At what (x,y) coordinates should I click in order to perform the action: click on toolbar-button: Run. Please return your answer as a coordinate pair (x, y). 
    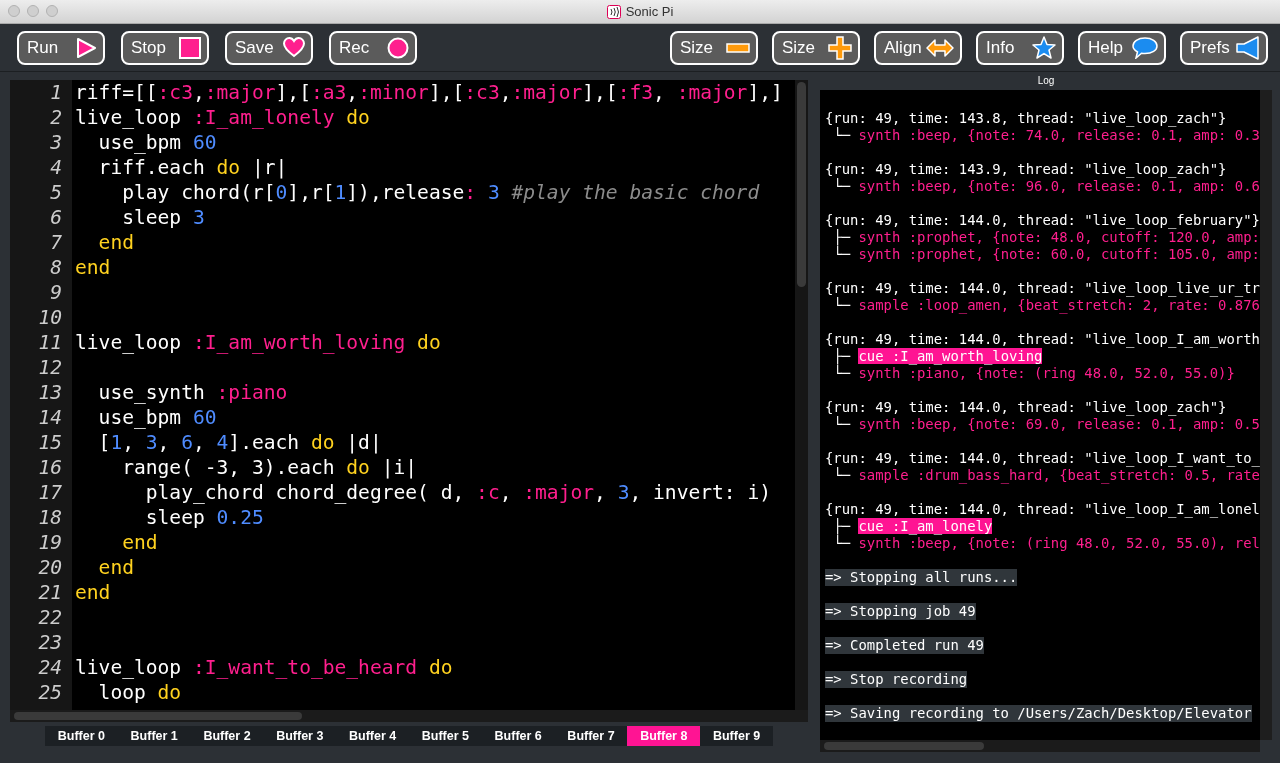
    Looking at the image, I should click on (61, 47).